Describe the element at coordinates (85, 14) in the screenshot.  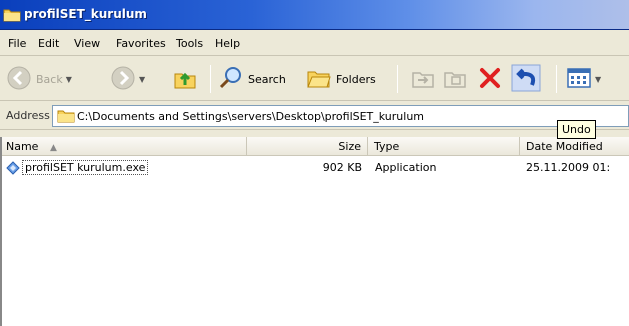
I see `window-title: profilSET_kurulum` at that location.